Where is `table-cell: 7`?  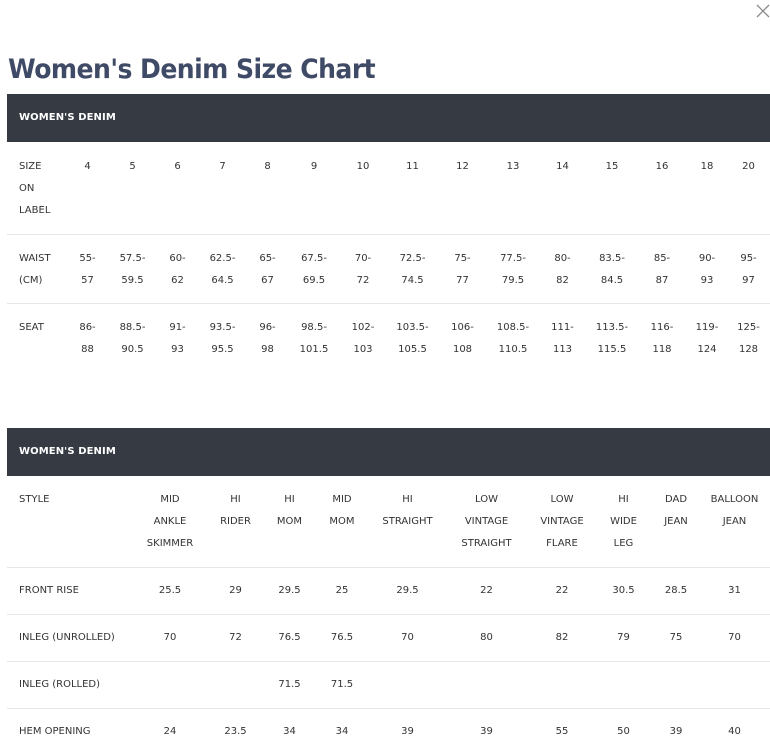 table-cell: 7 is located at coordinates (222, 188).